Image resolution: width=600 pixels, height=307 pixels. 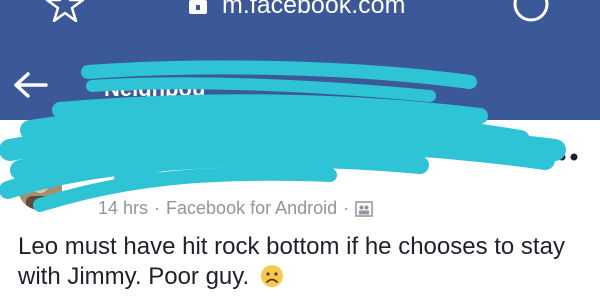 I want to click on group-audience-icon, so click(x=364, y=208).